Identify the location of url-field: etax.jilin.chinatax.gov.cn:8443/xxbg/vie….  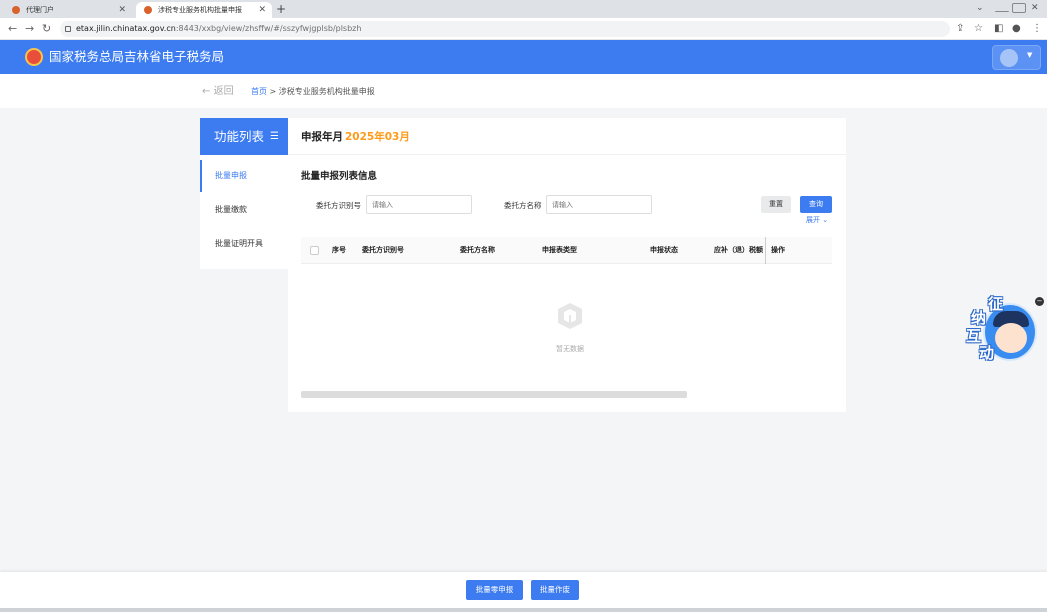
(505, 29).